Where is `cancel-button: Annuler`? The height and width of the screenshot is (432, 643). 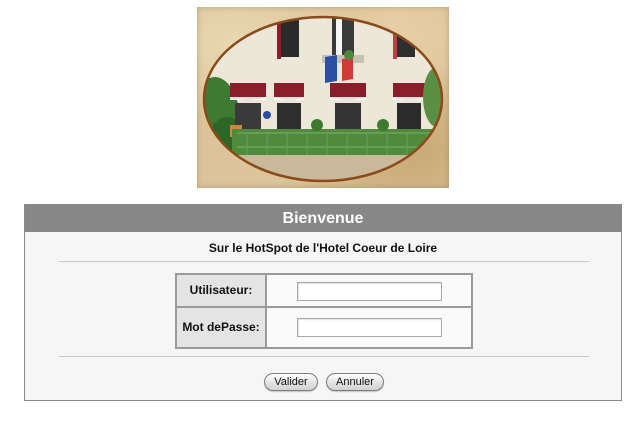
cancel-button: Annuler is located at coordinates (355, 382).